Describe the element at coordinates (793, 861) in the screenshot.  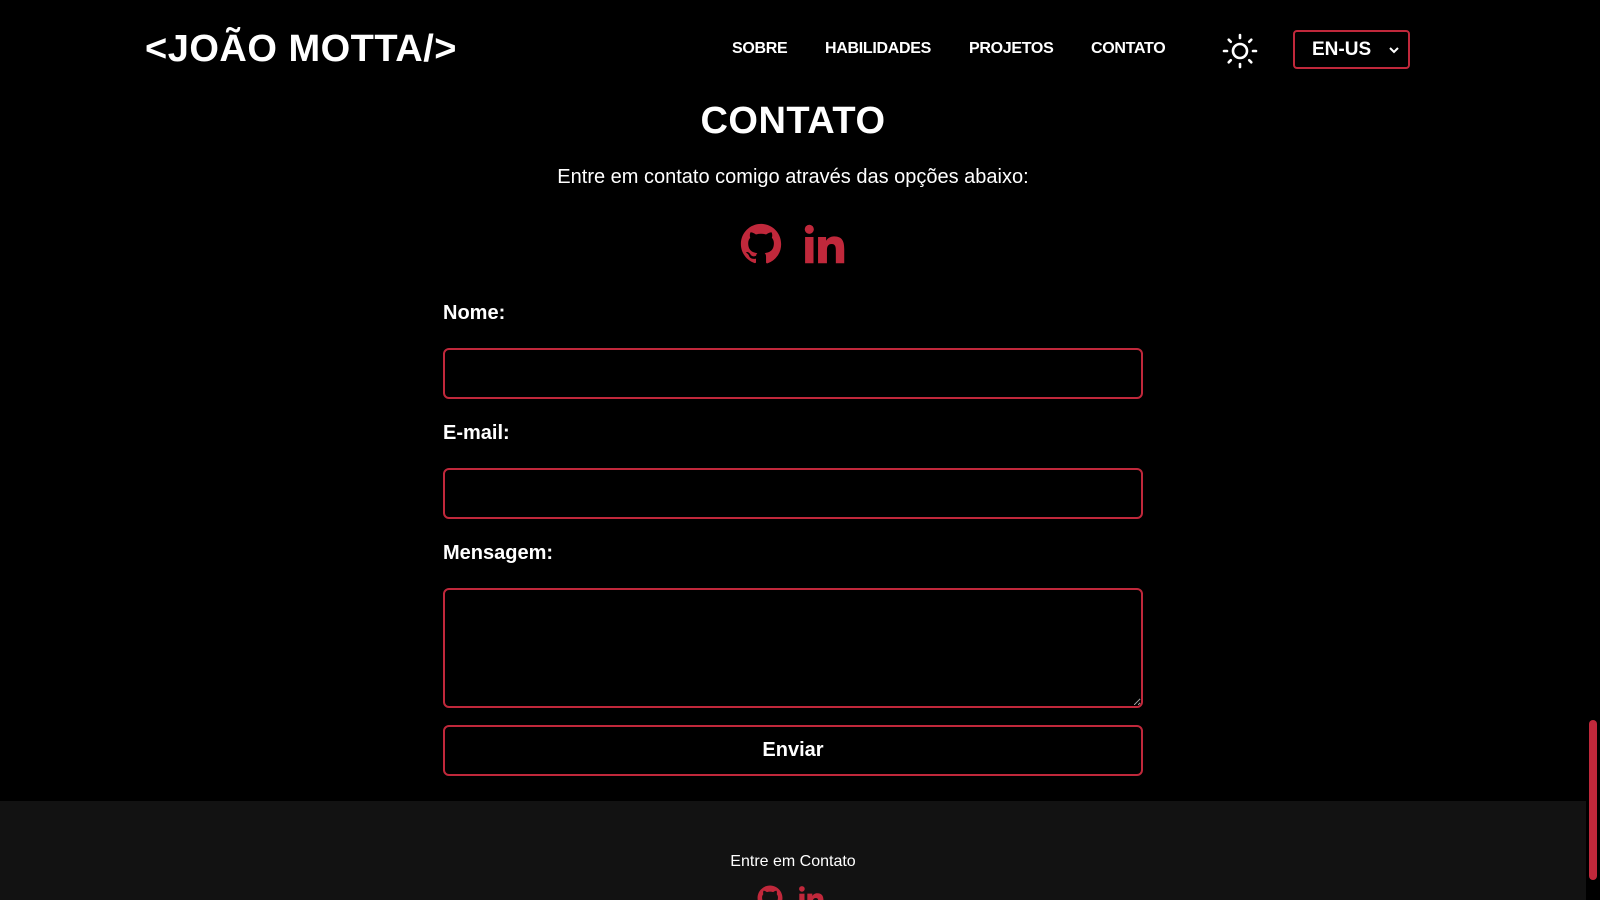
I see `footer-text: Entre em Contato` at that location.